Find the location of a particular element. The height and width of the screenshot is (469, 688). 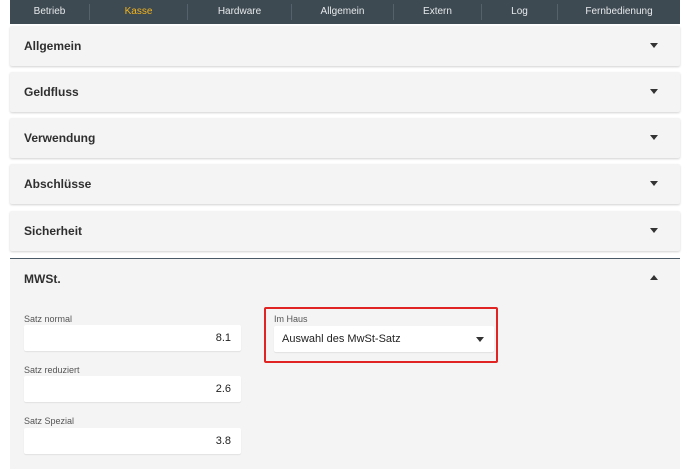

tab-allgemein: Allgemein is located at coordinates (343, 12).